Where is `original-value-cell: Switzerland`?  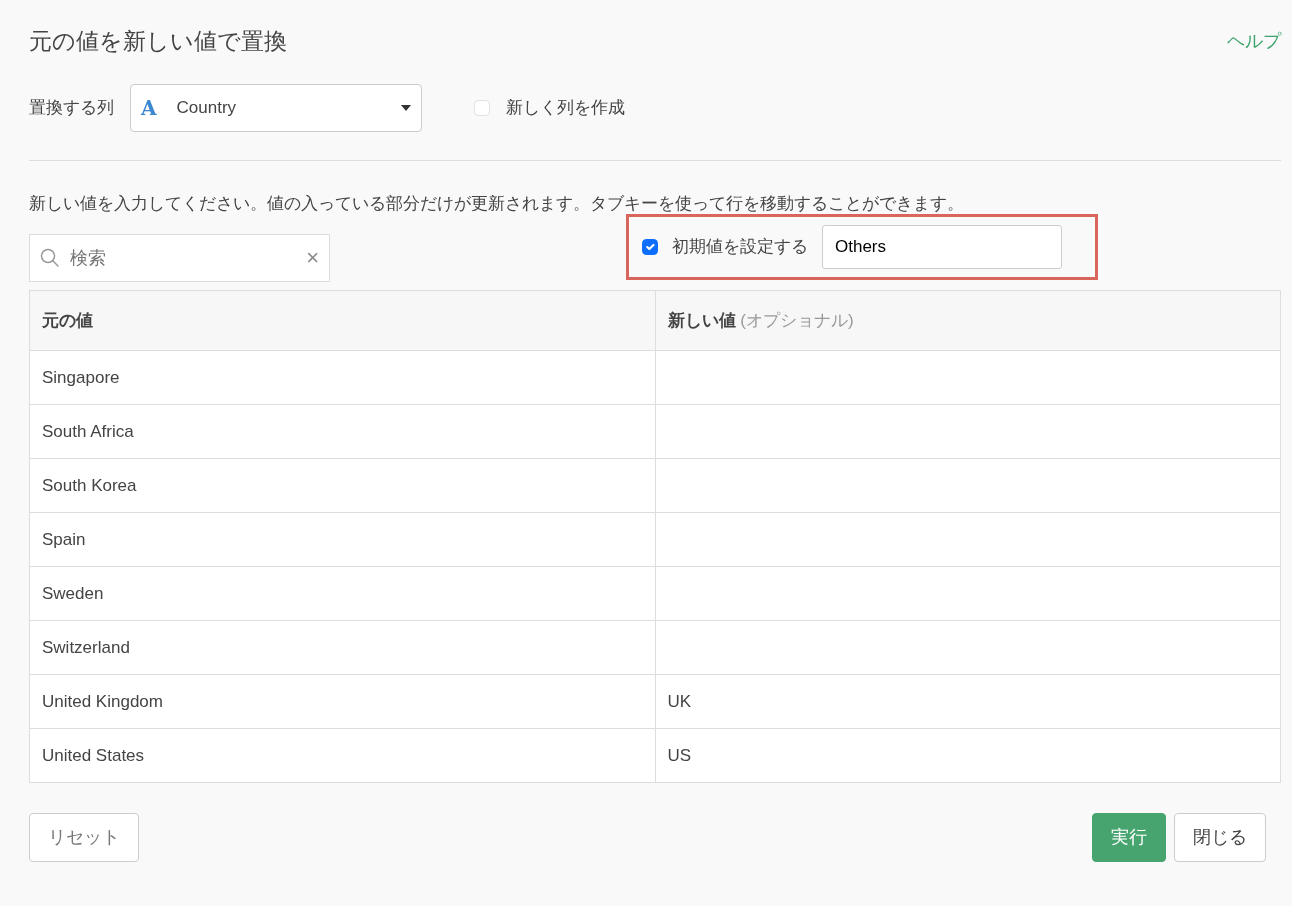 original-value-cell: Switzerland is located at coordinates (342, 647).